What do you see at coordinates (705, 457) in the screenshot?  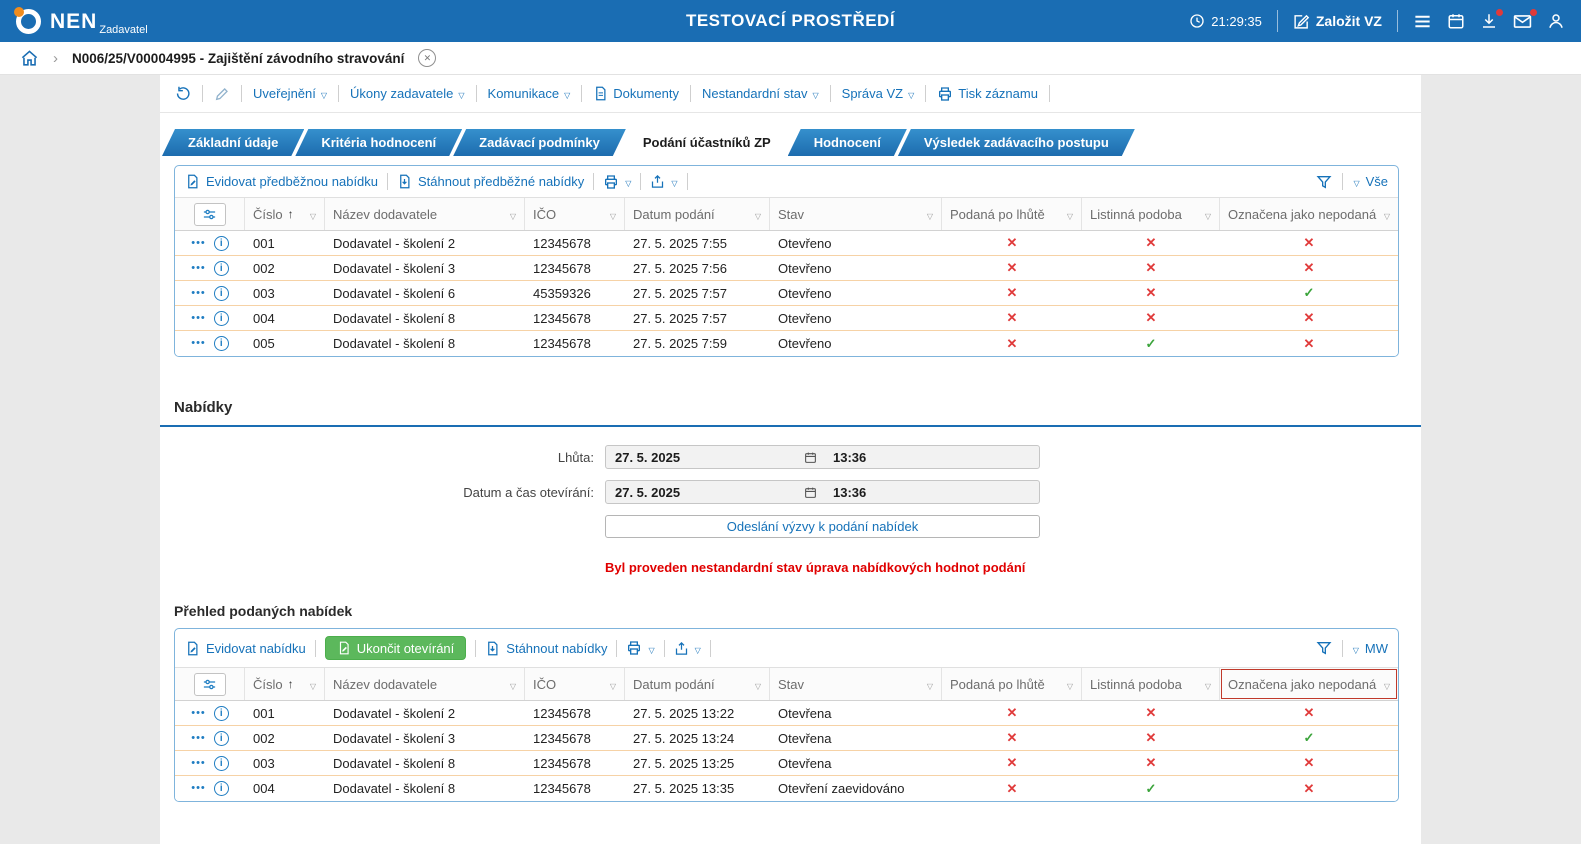 I see `lhuta-date-value: 27. 5. 2025` at bounding box center [705, 457].